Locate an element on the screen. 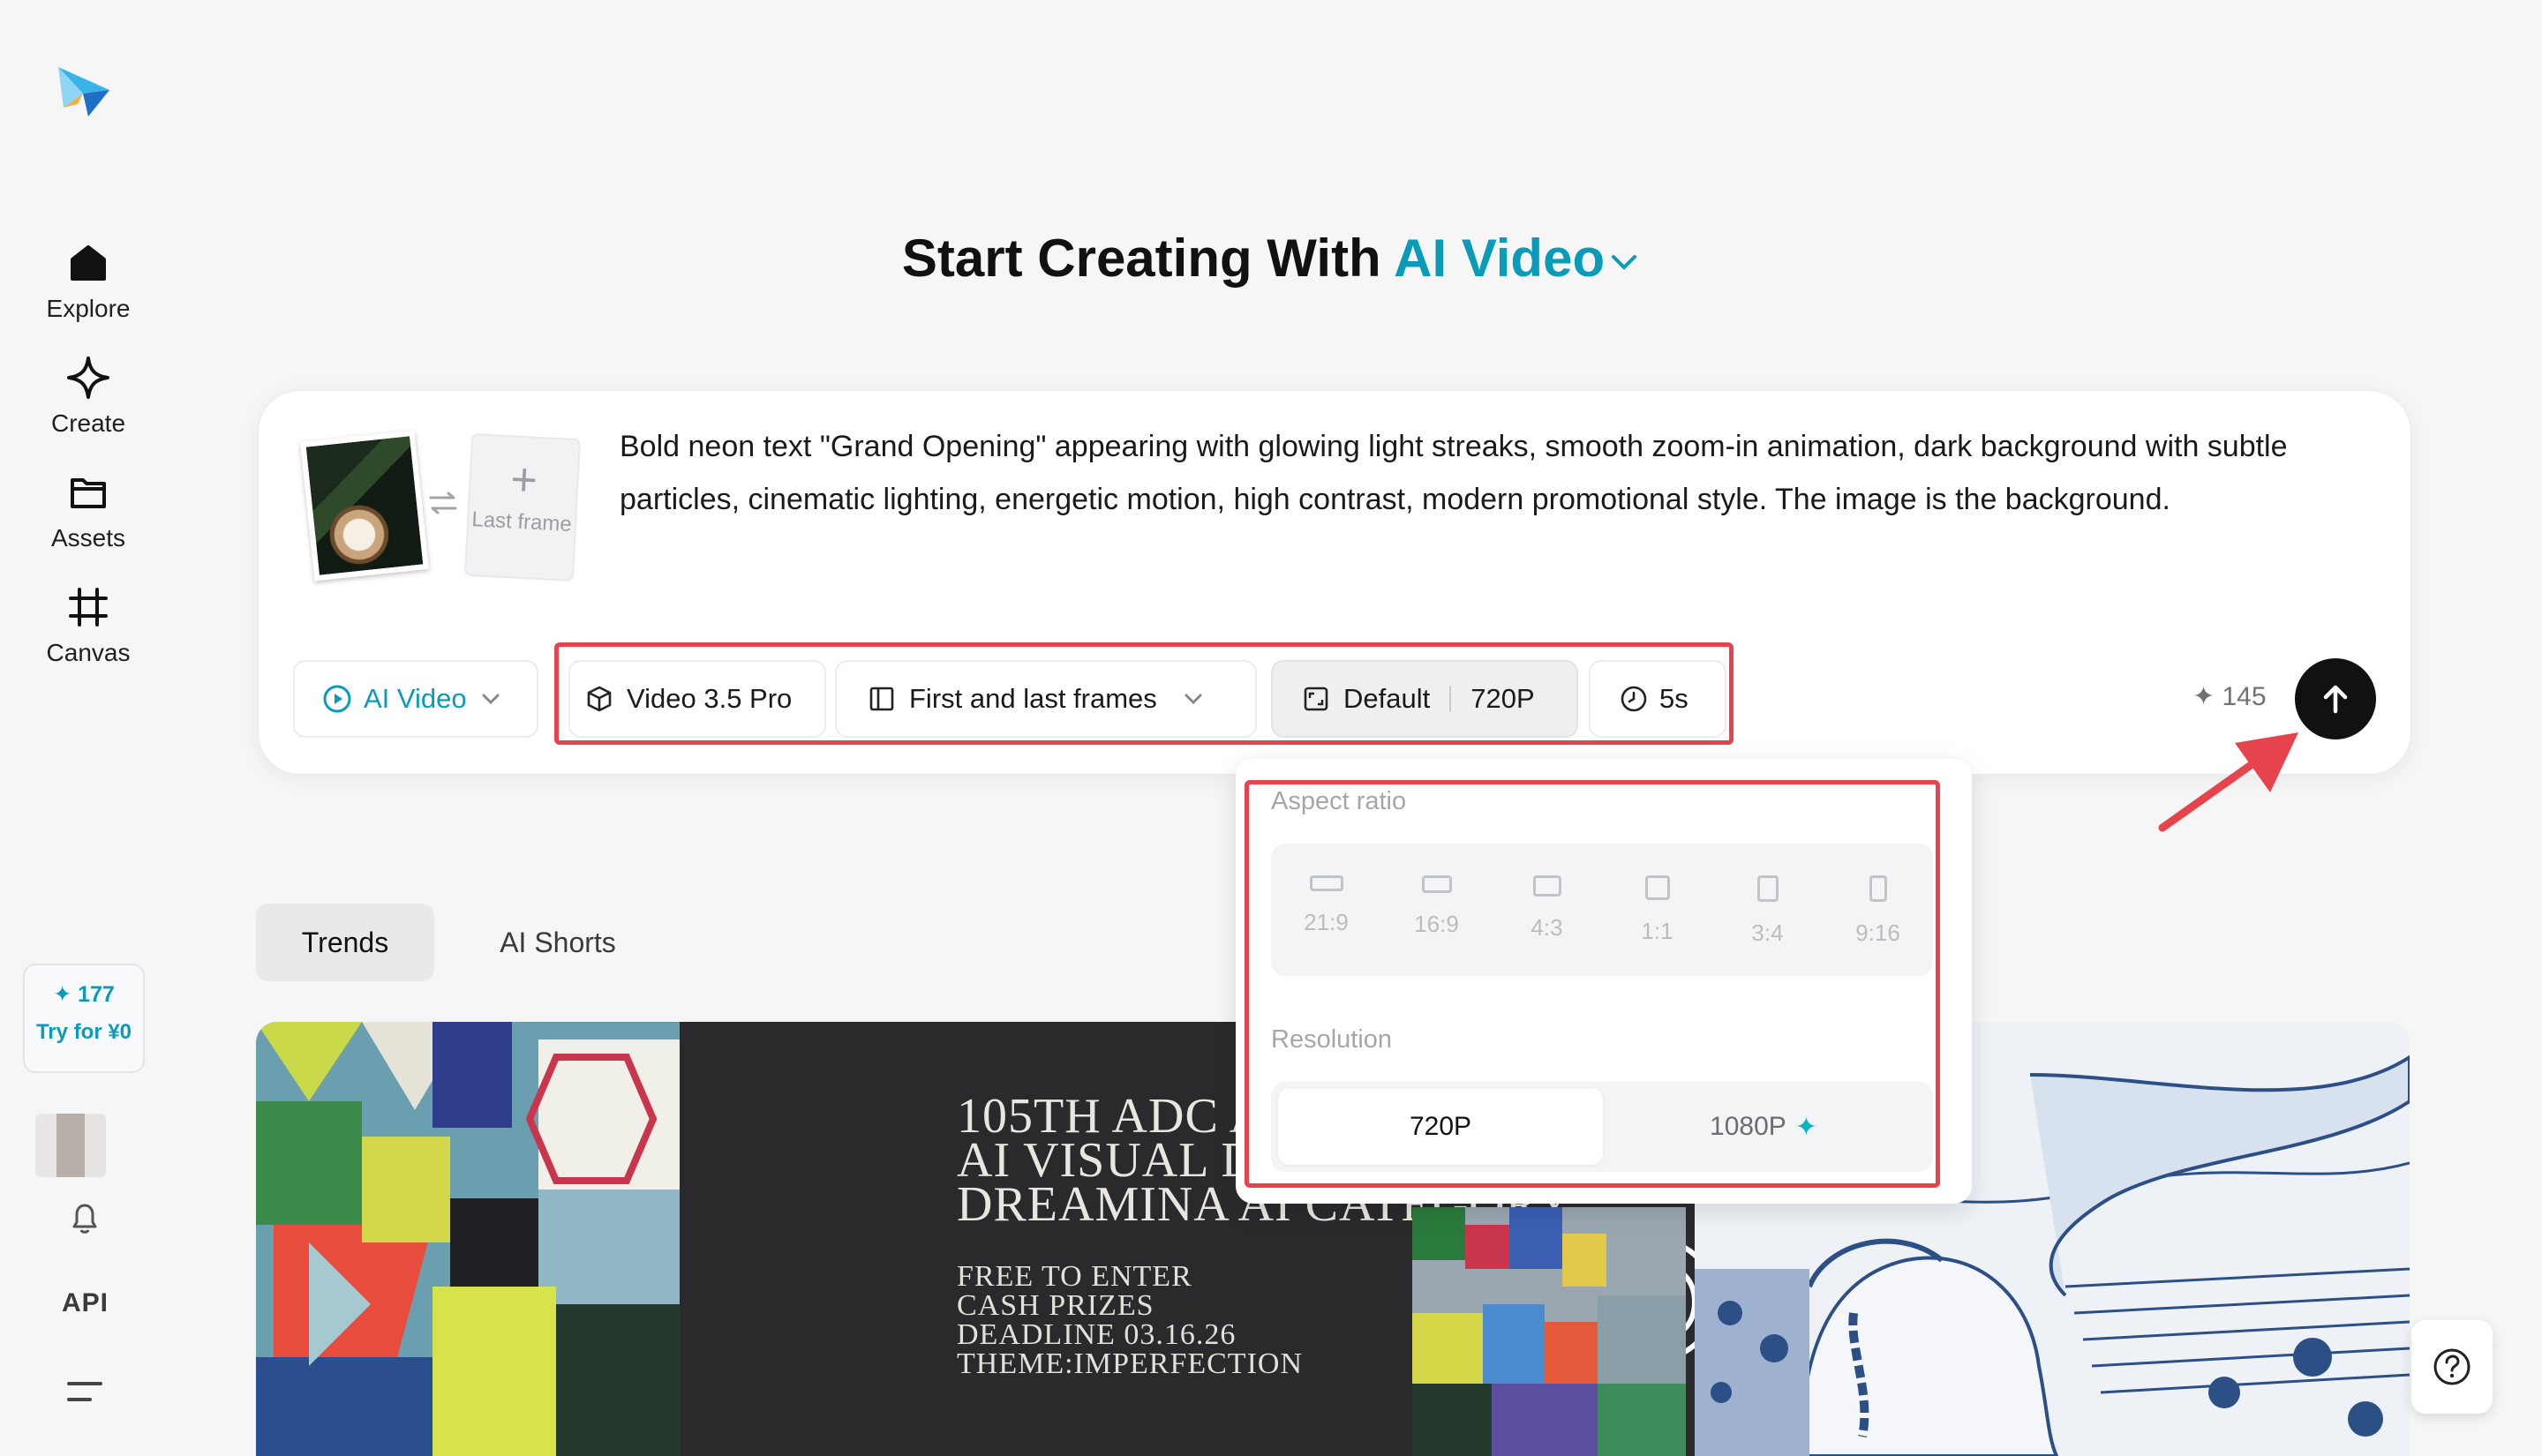 This screenshot has height=1456, width=2542. generation-cost: ✦ 145 is located at coordinates (2229, 696).